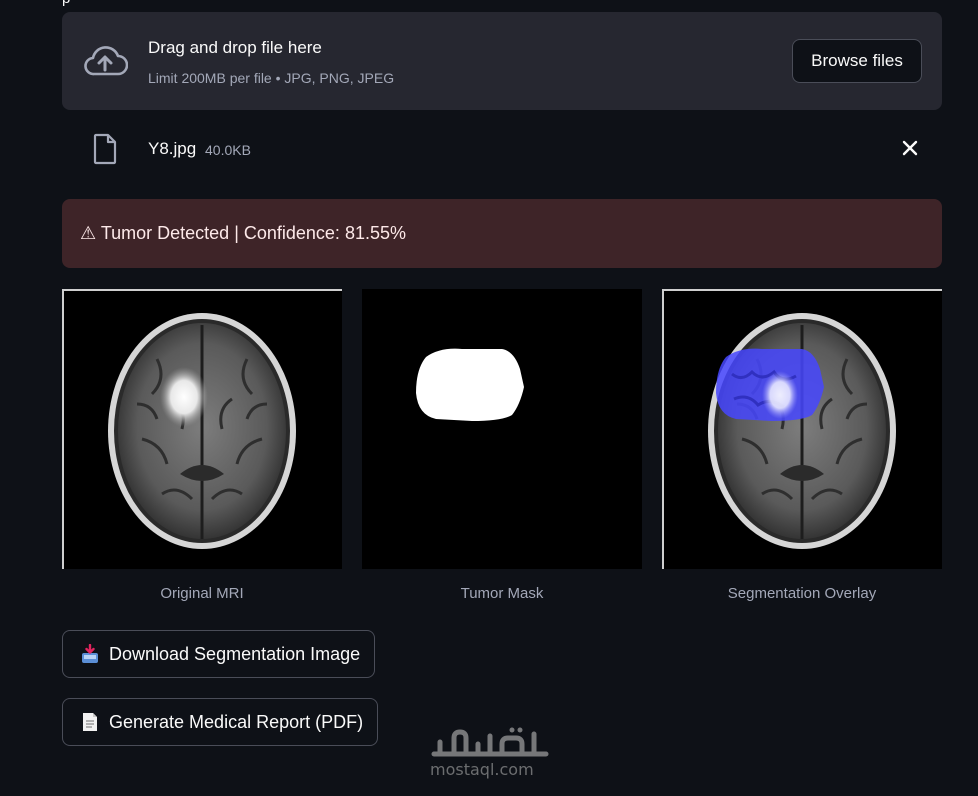  I want to click on segmentation-overlay-panel: Segmentation Overlay, so click(802, 445).